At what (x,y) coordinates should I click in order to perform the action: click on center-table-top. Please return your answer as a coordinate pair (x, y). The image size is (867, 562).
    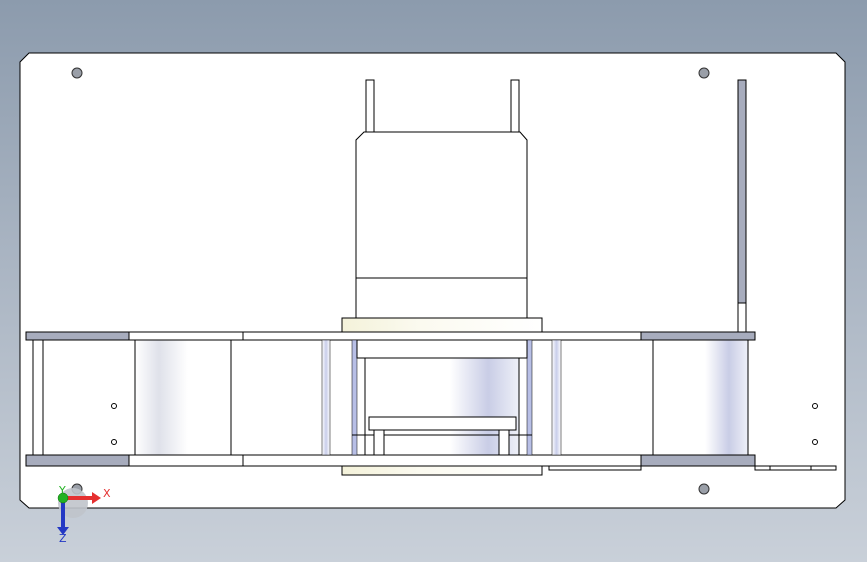
    Looking at the image, I should click on (442, 423).